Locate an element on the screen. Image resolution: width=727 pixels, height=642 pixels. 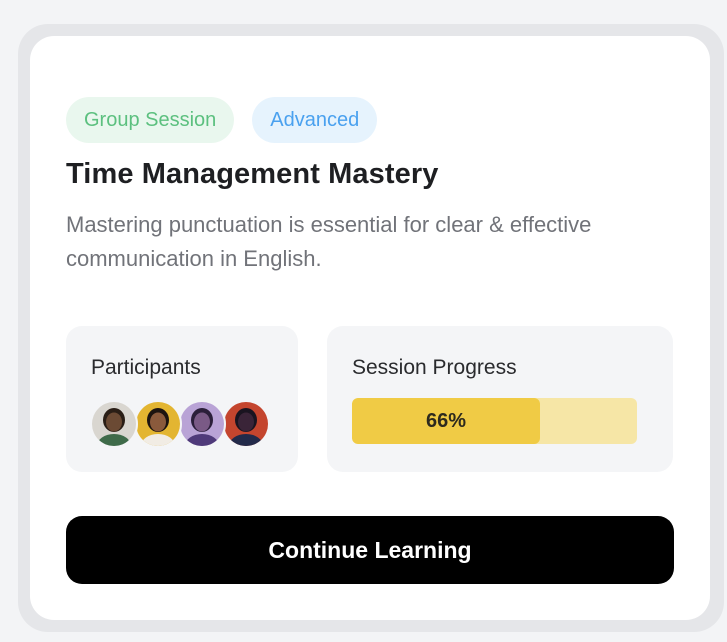
progress-bar-track: 66% is located at coordinates (494, 421).